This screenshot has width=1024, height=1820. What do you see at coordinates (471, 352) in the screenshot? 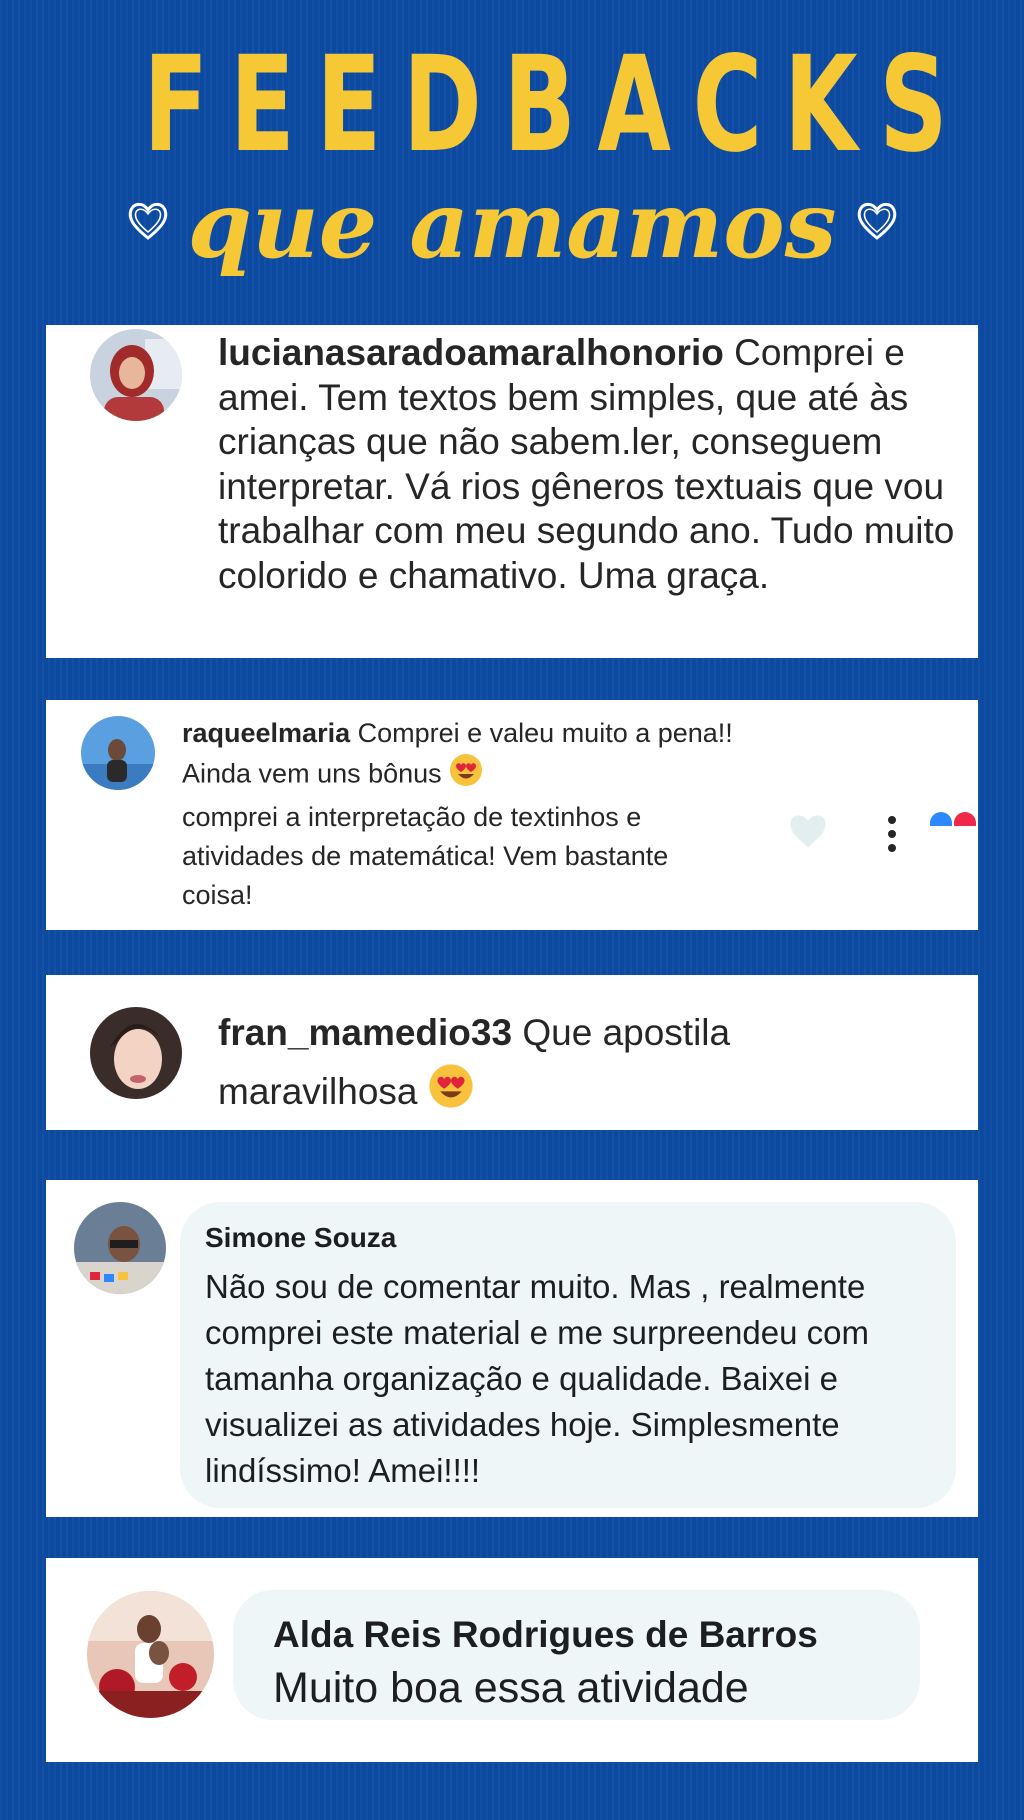
I see `username: lucianasaradoamaralhonorio` at bounding box center [471, 352].